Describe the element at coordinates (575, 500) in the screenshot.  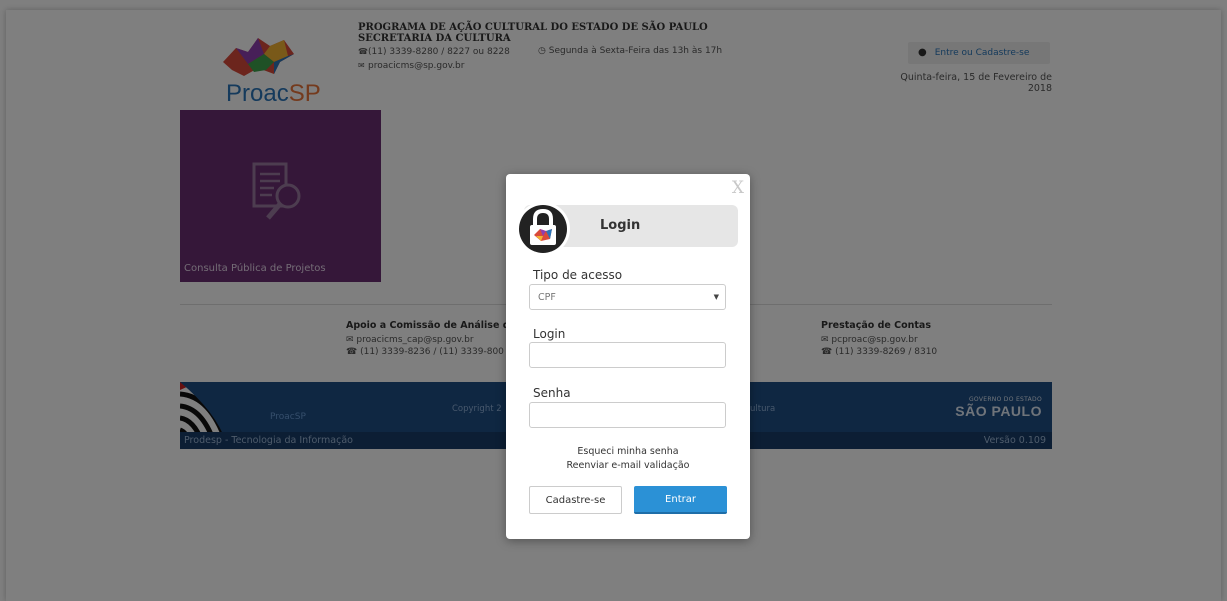
I see `register-button: Cadastre-se` at that location.